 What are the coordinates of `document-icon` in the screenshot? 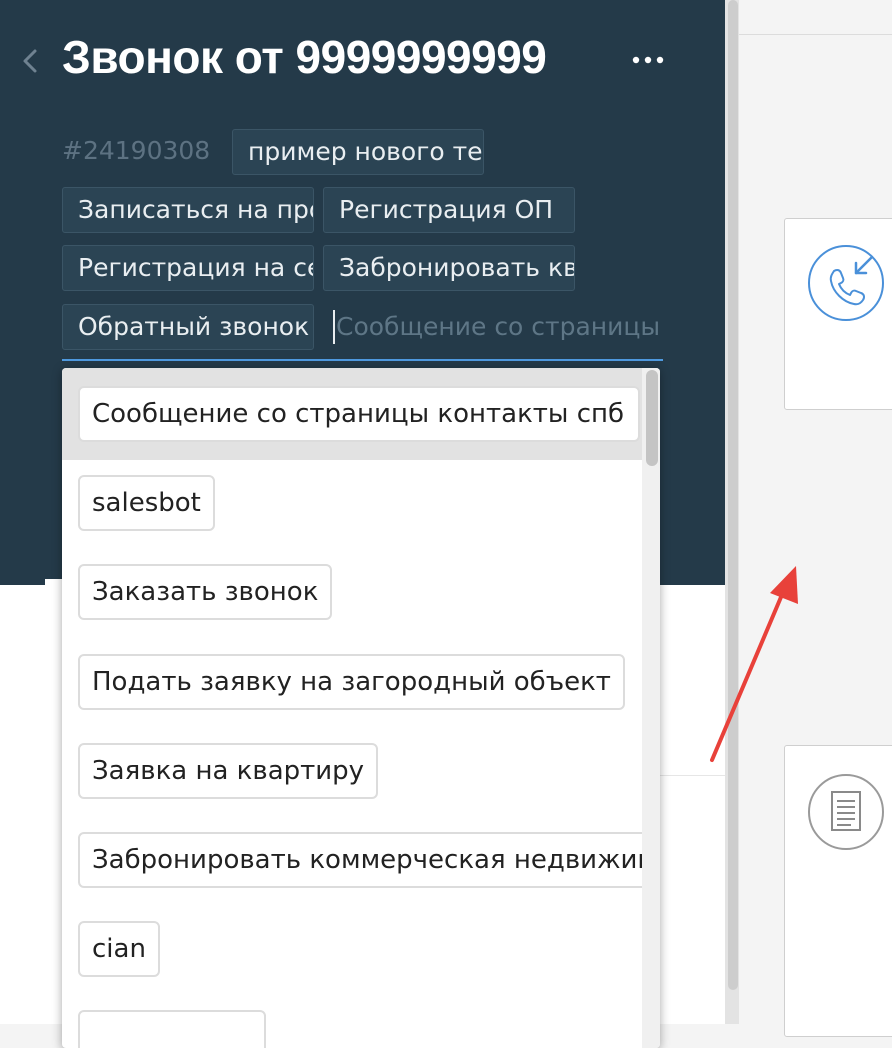 It's located at (846, 812).